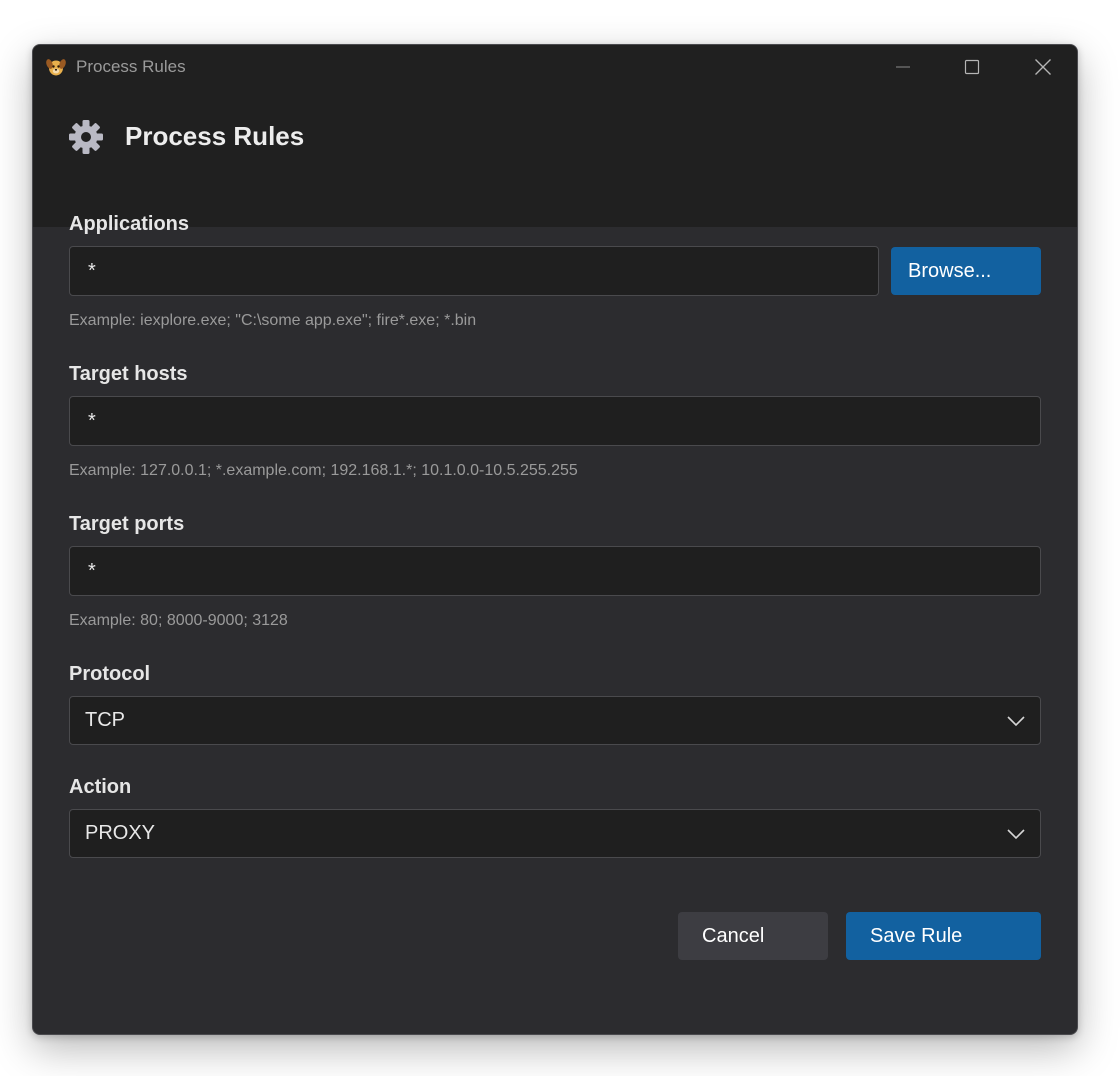 This screenshot has height=1076, width=1120. What do you see at coordinates (215, 136) in the screenshot?
I see `page-title: Process Rules` at bounding box center [215, 136].